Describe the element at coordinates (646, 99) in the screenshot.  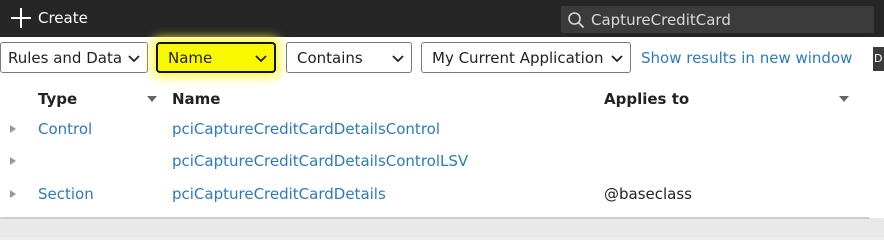
I see `column-header-applies-to: Applies to` at that location.